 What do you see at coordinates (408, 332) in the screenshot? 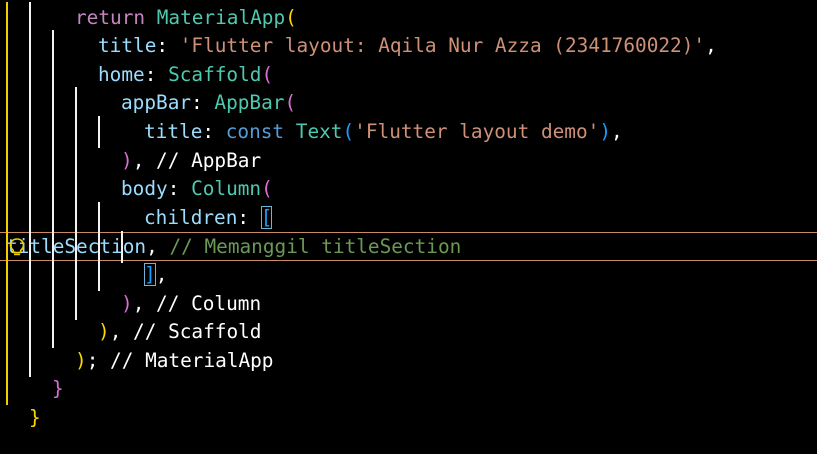
I see `code-line: ), // Scaffold` at bounding box center [408, 332].